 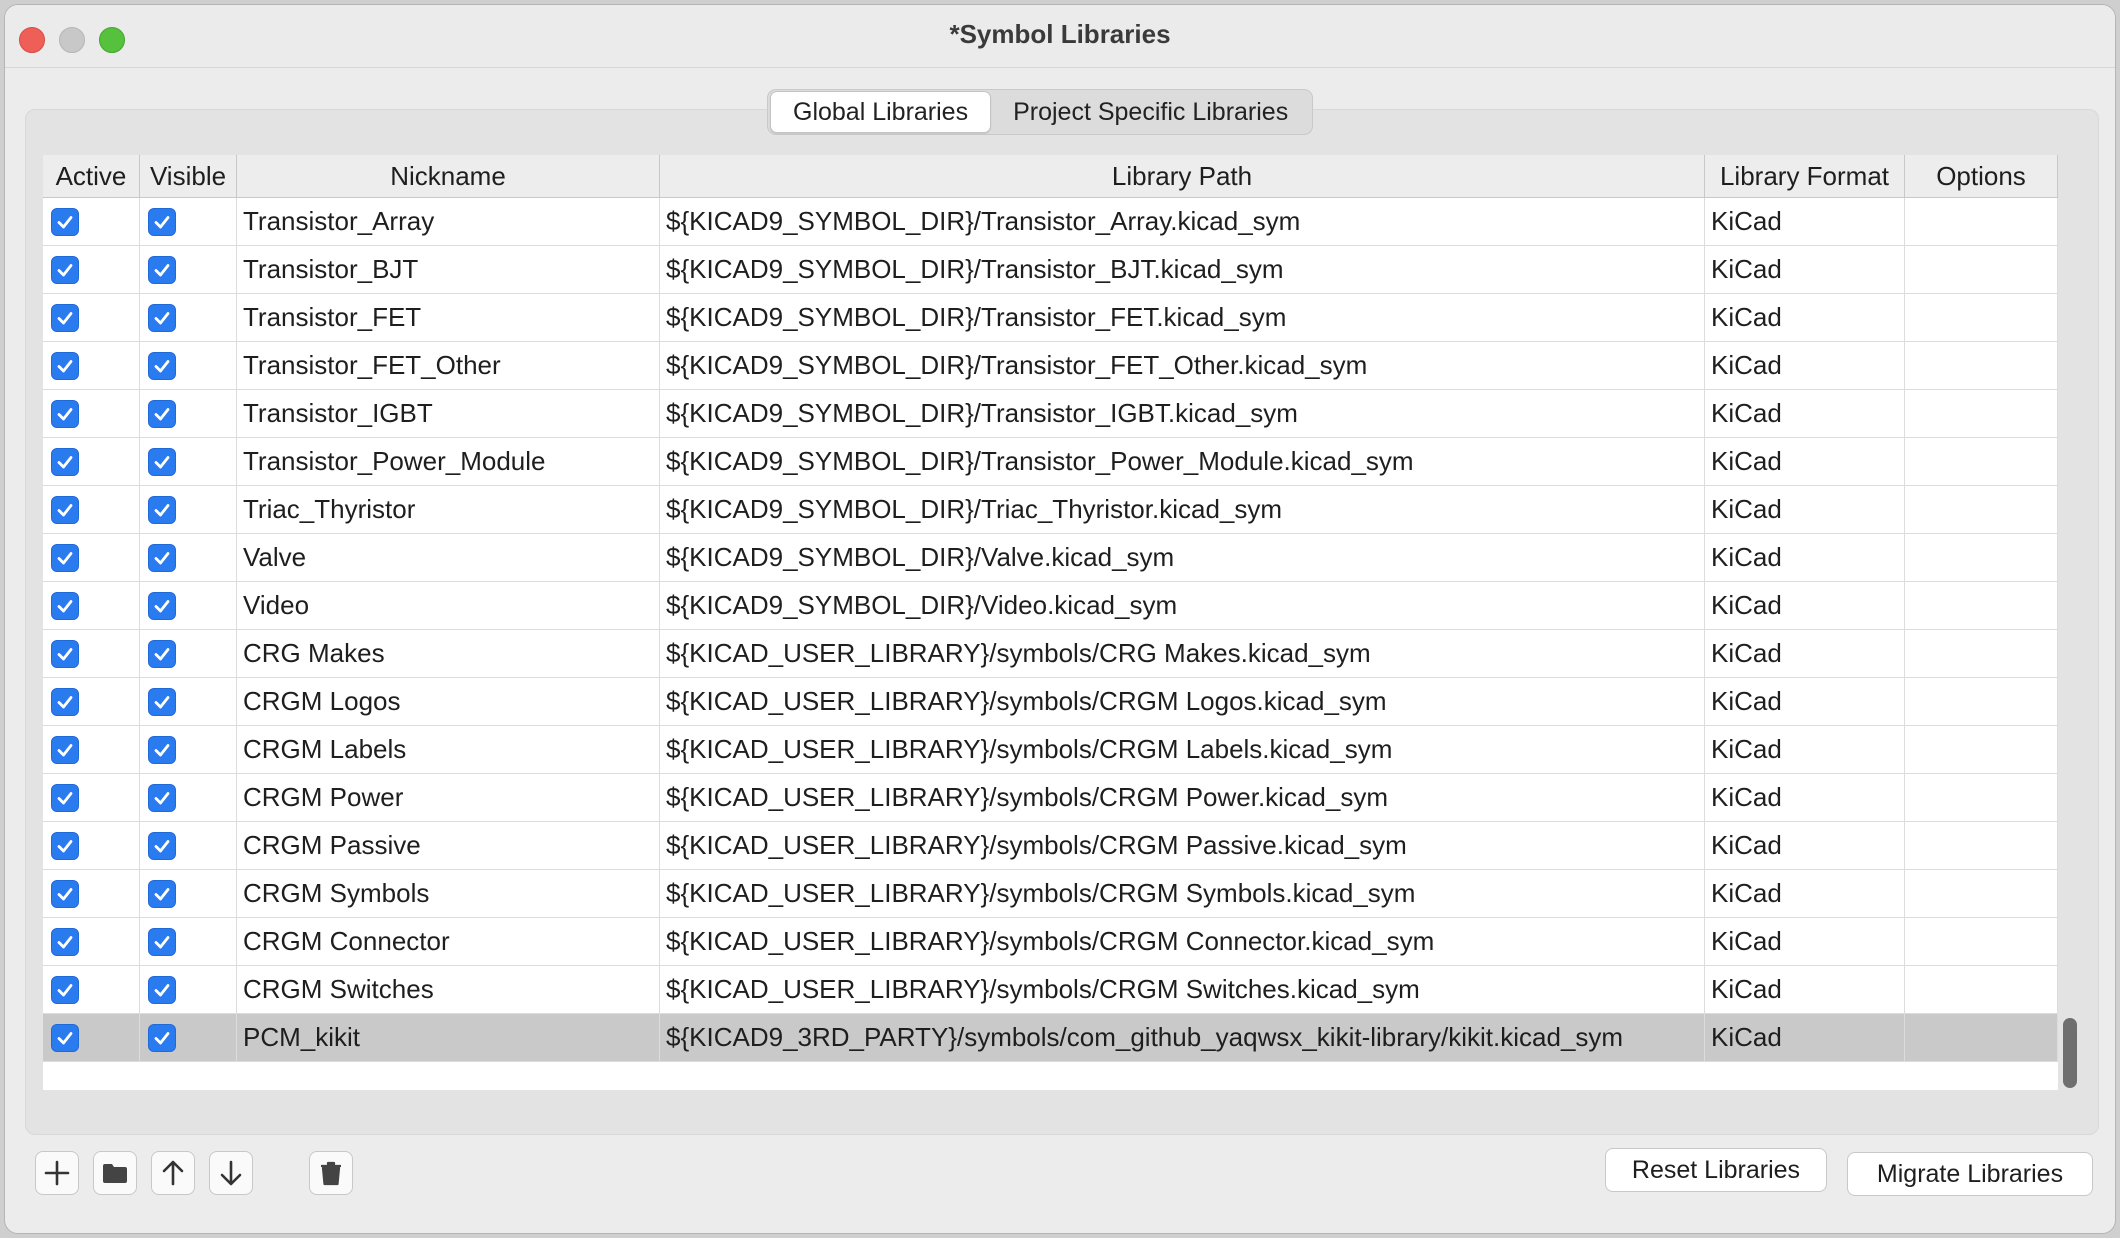 What do you see at coordinates (448, 606) in the screenshot?
I see `nickname-cell: Video` at bounding box center [448, 606].